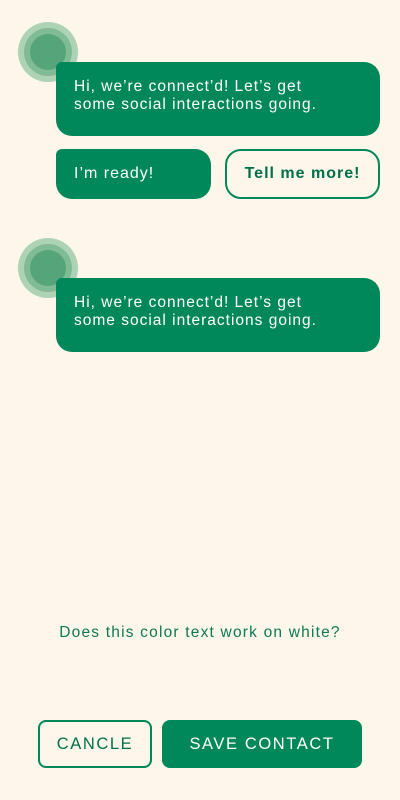 Image resolution: width=400 pixels, height=800 pixels. I want to click on quick-reply-label: Tell me more!, so click(302, 173).